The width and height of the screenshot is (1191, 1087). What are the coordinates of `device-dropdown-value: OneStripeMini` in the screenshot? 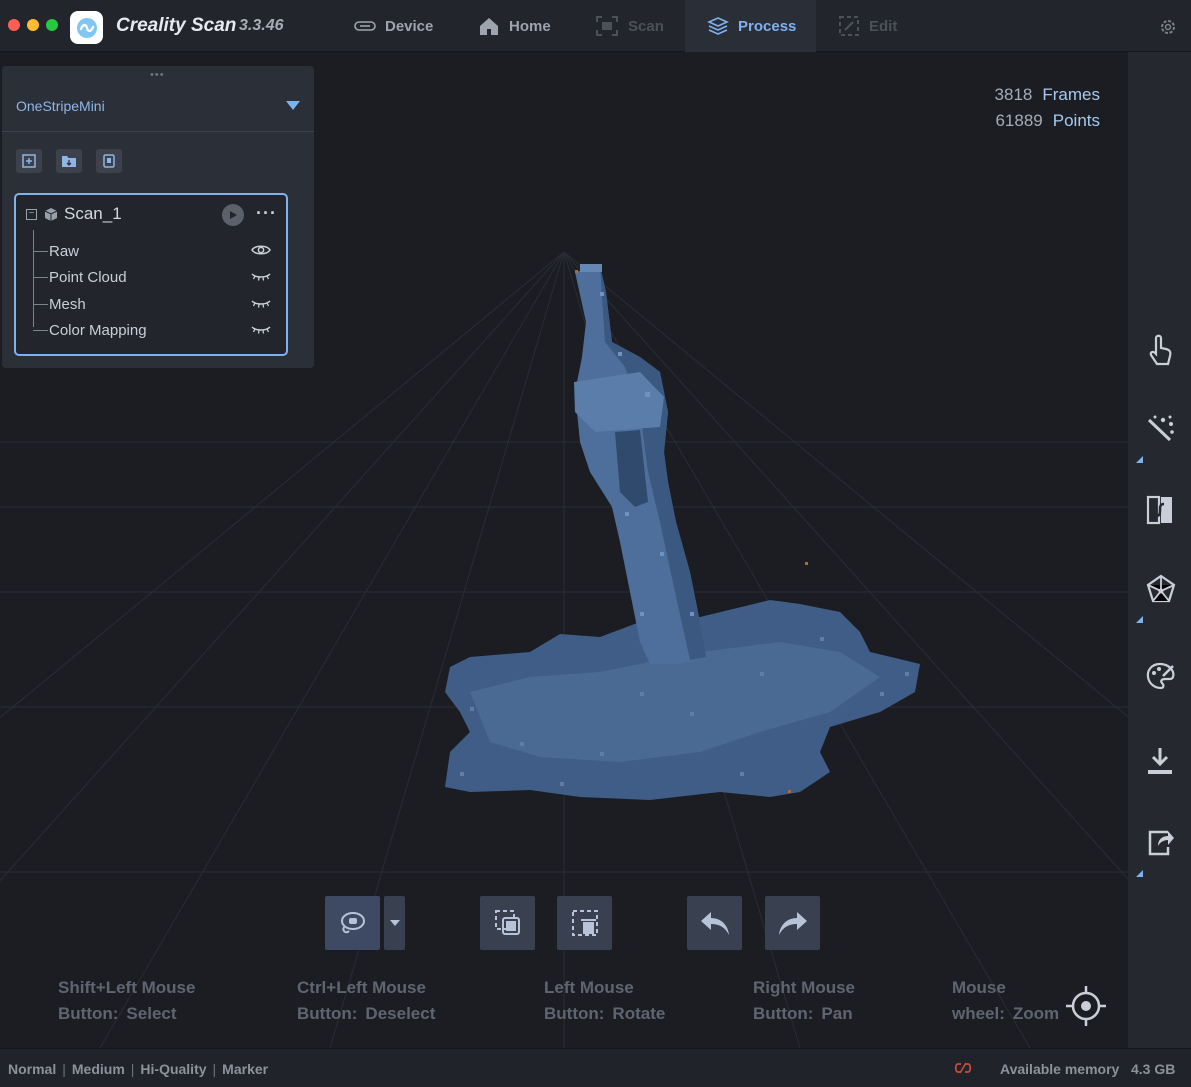 It's located at (60, 105).